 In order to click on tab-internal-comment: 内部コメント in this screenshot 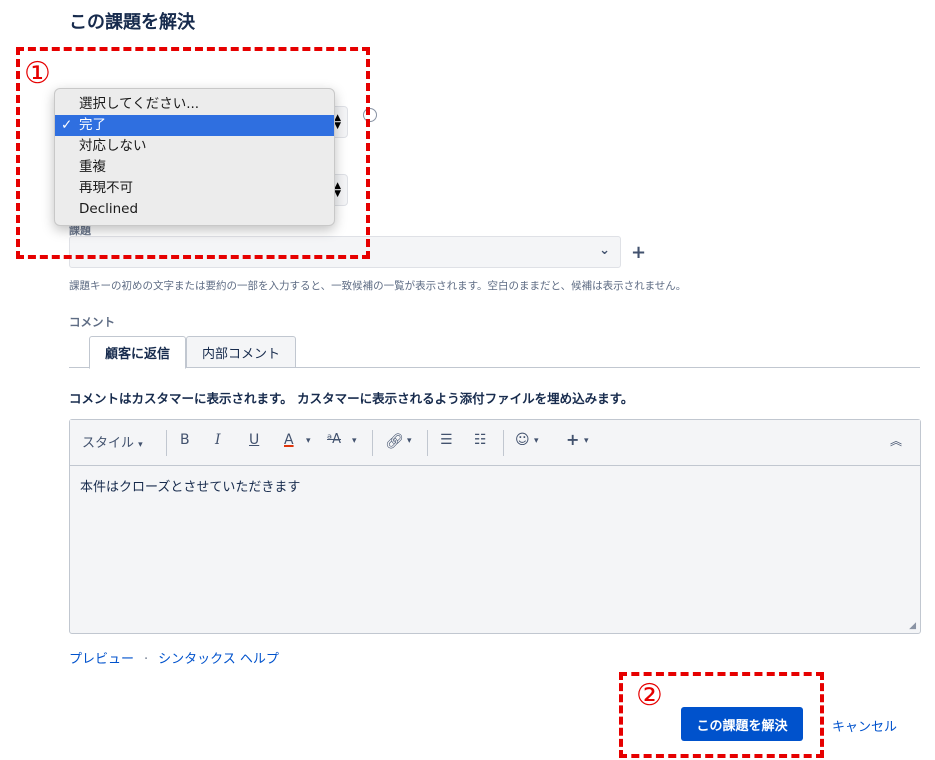, I will do `click(241, 352)`.